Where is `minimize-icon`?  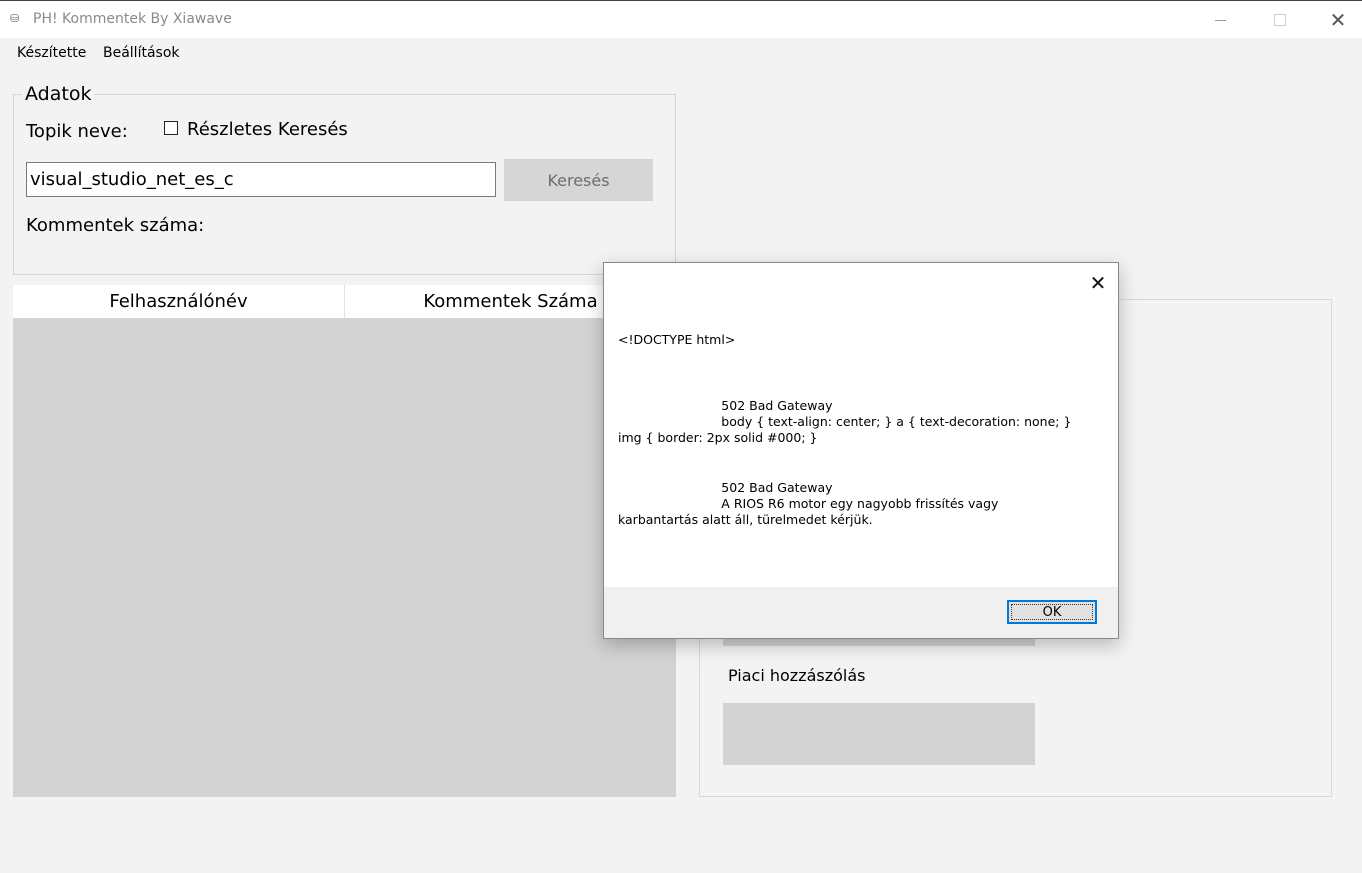
minimize-icon is located at coordinates (1220, 20).